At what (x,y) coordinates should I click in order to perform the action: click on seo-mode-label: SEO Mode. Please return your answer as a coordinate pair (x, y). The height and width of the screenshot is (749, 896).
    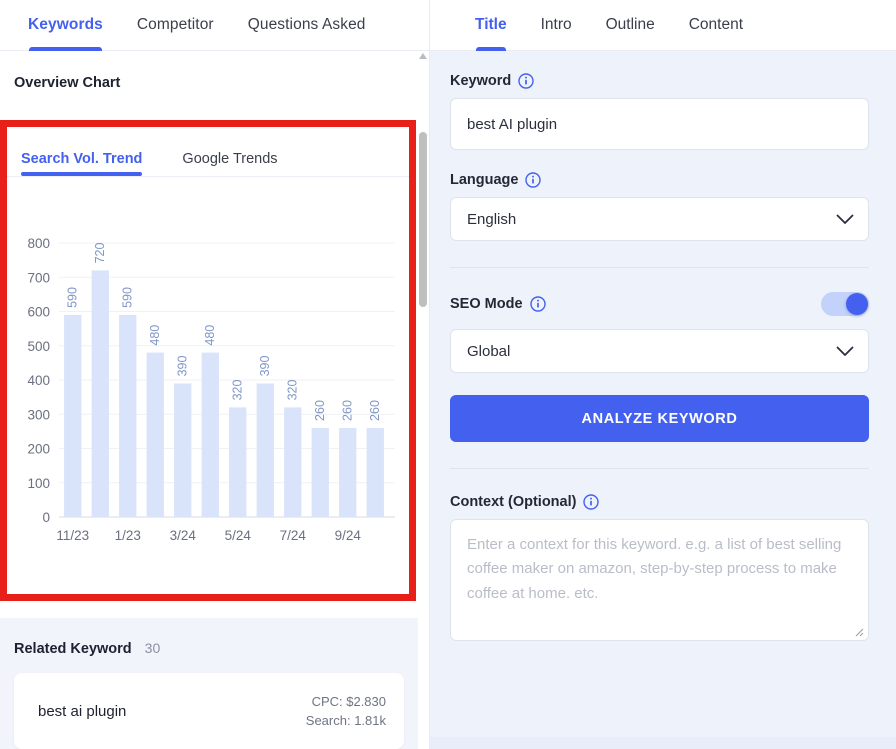
    Looking at the image, I should click on (498, 304).